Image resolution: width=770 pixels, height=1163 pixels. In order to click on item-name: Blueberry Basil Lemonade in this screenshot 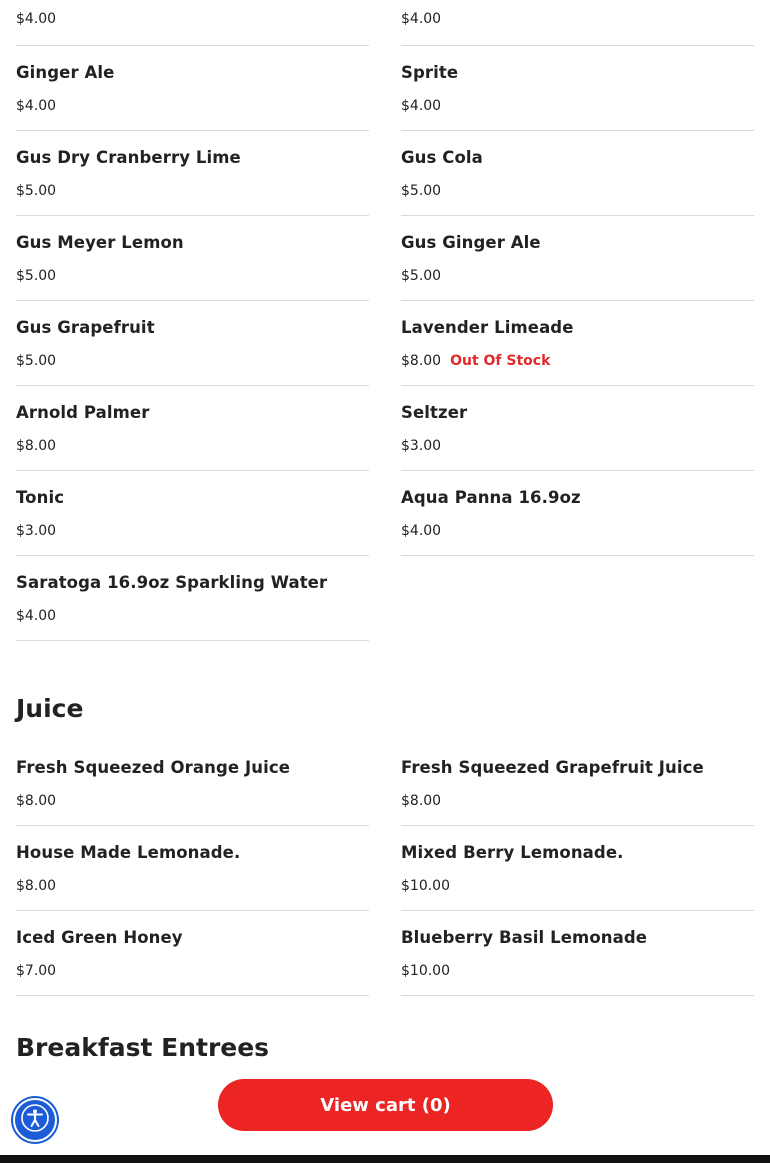, I will do `click(524, 937)`.